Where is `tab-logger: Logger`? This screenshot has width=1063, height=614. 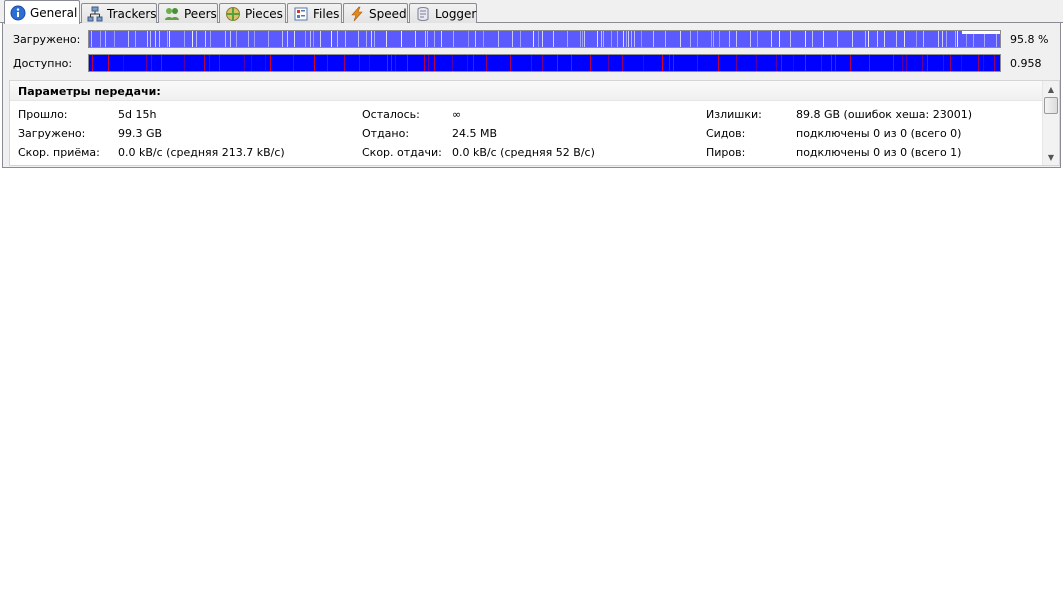
tab-logger: Logger is located at coordinates (443, 13).